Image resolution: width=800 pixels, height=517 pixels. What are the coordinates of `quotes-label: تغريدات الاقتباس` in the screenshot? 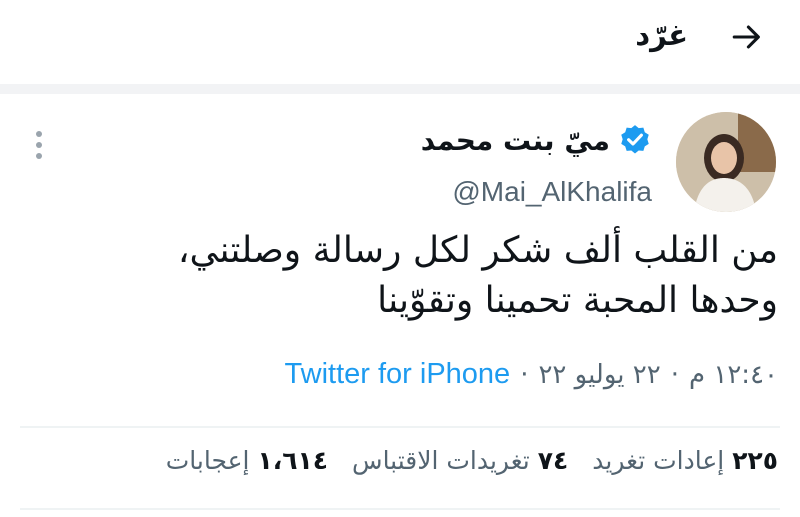 It's located at (441, 460).